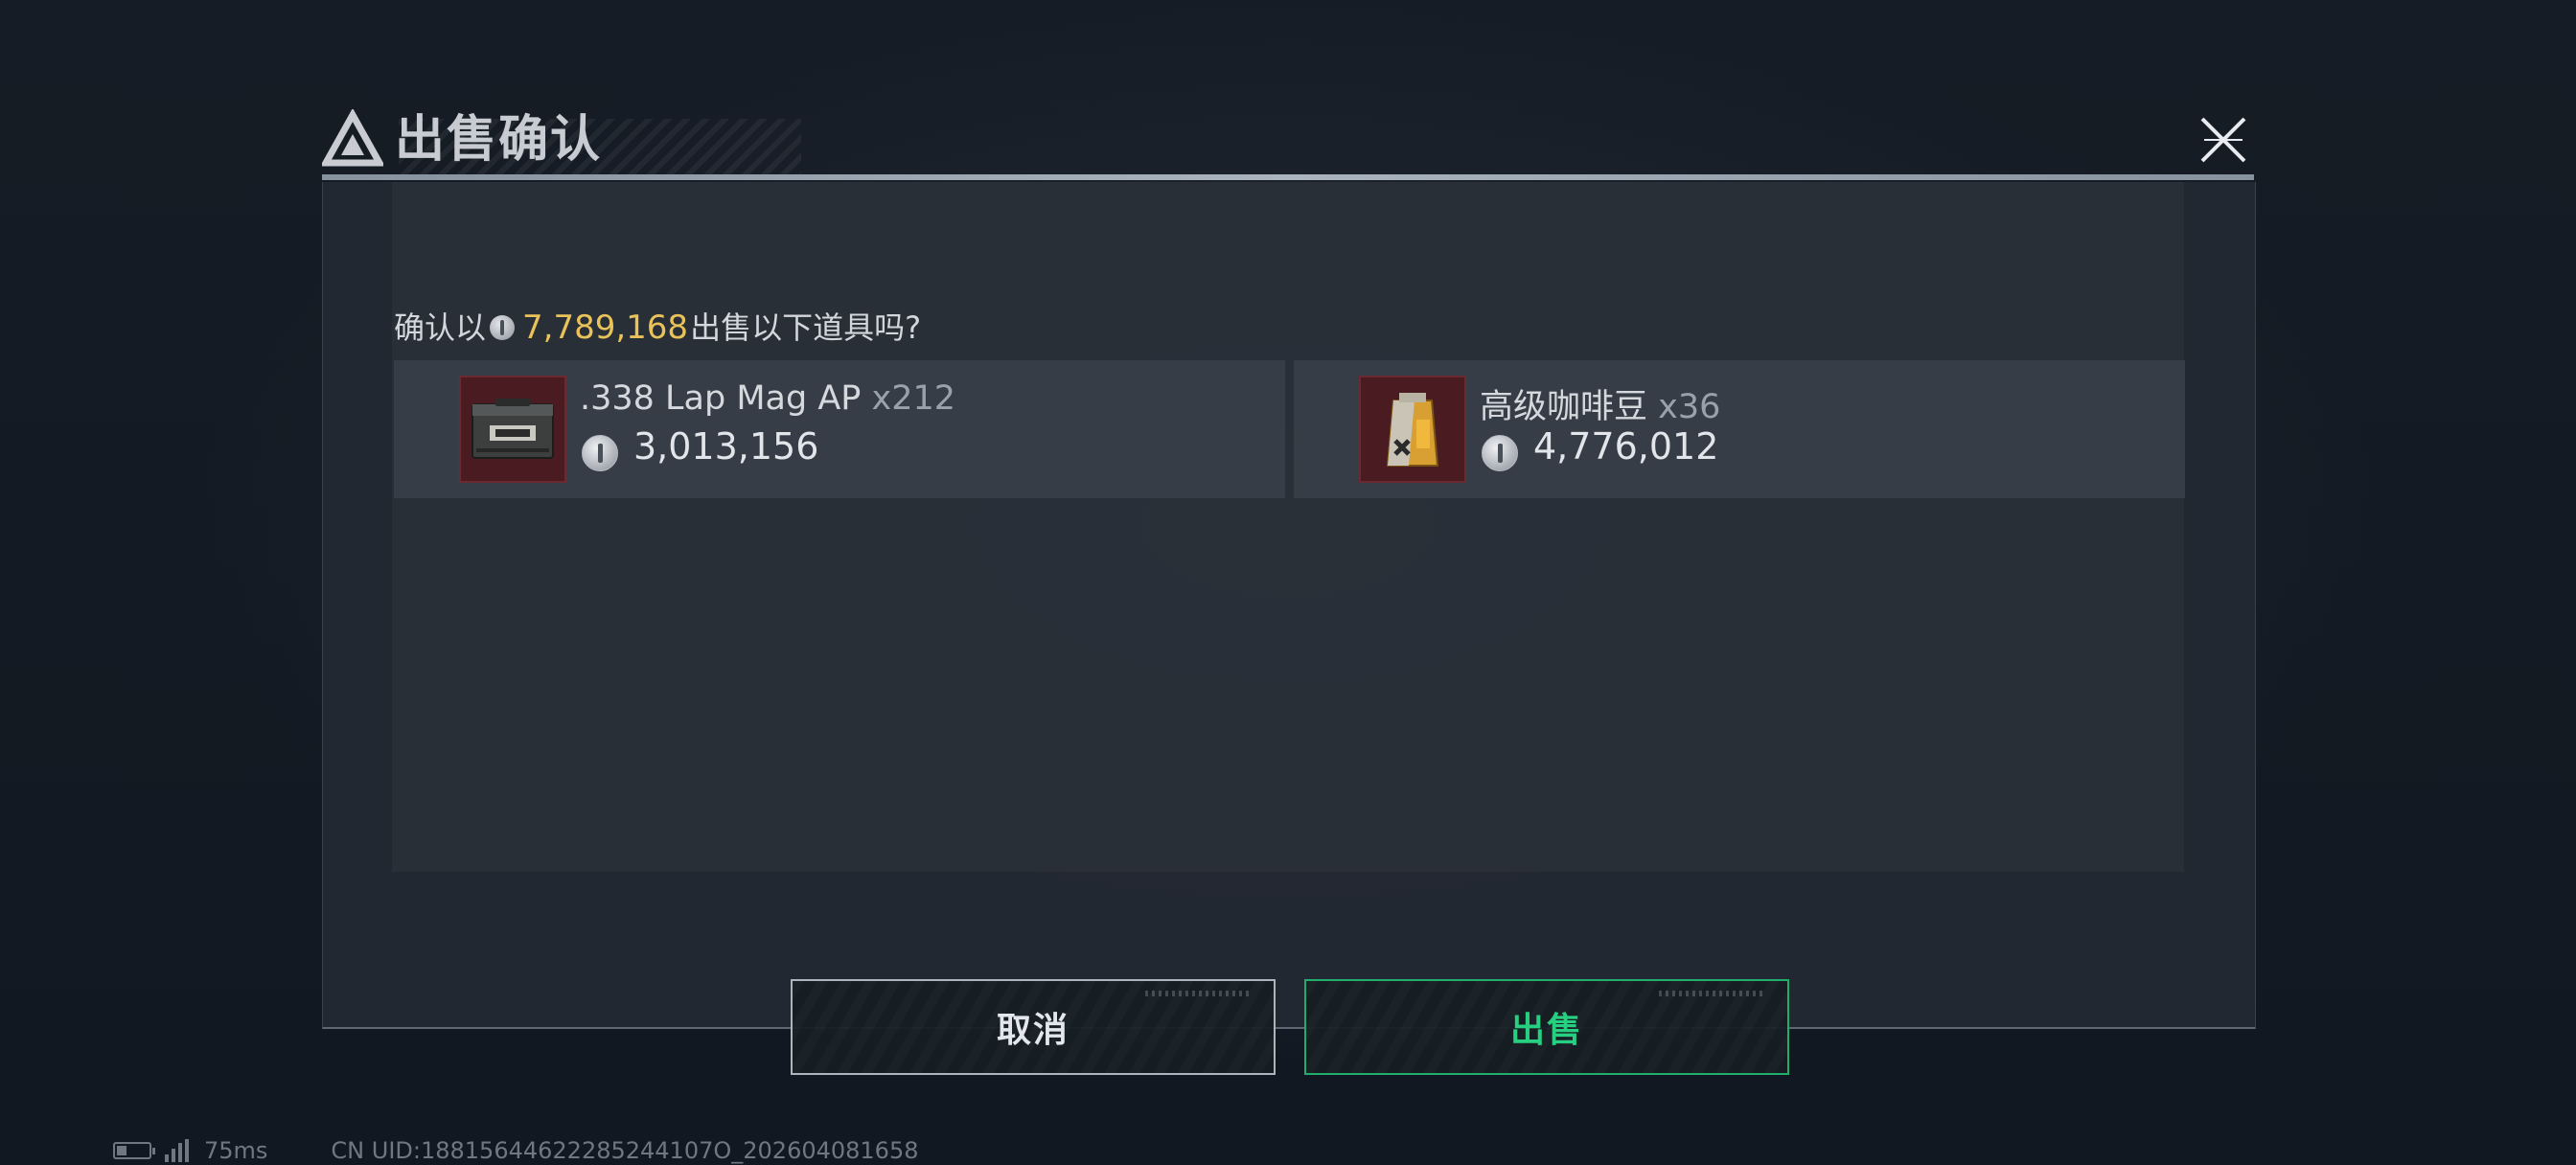 The image size is (2576, 1165). I want to click on ammo-box-icon, so click(513, 429).